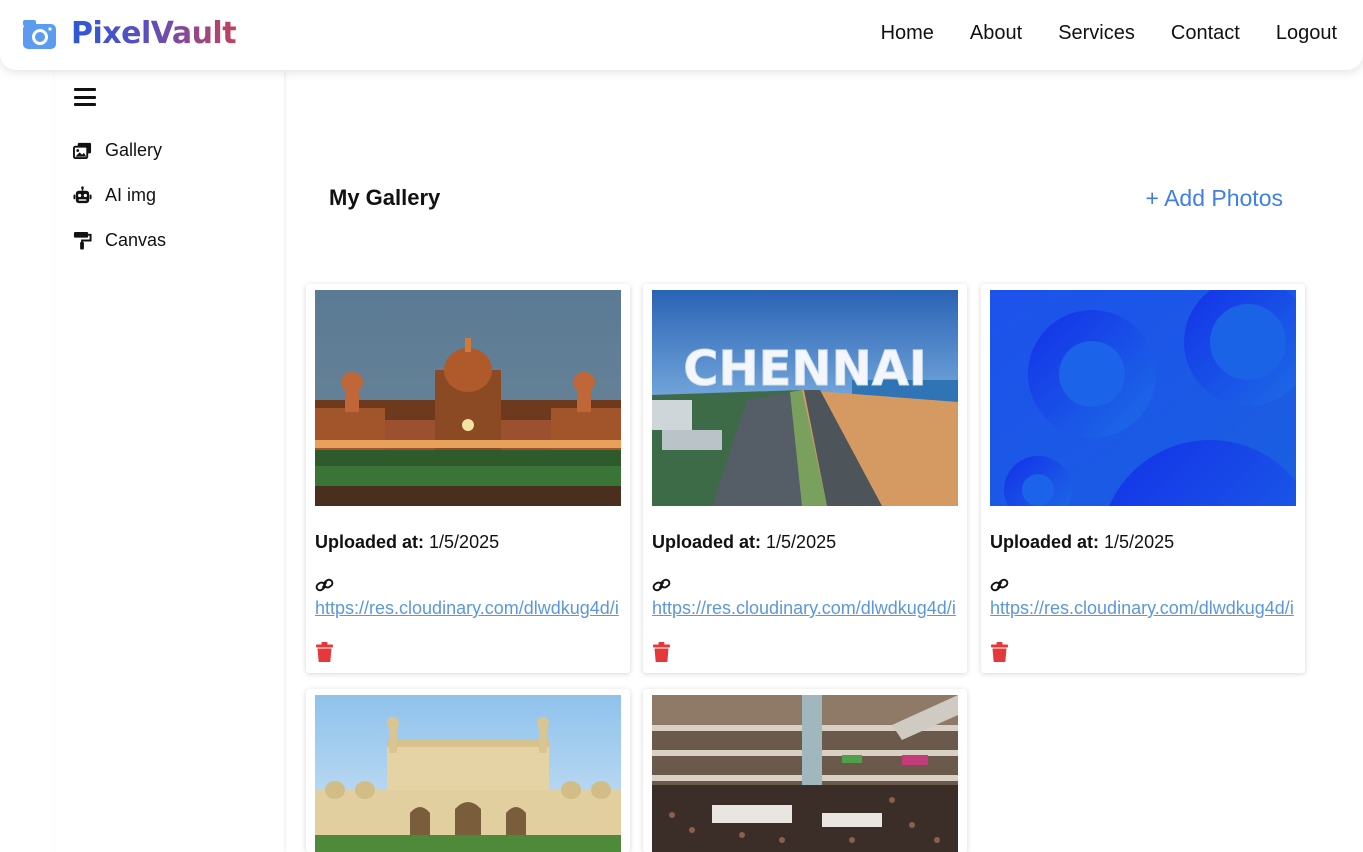  I want to click on nav-logout: Logout, so click(1306, 33).